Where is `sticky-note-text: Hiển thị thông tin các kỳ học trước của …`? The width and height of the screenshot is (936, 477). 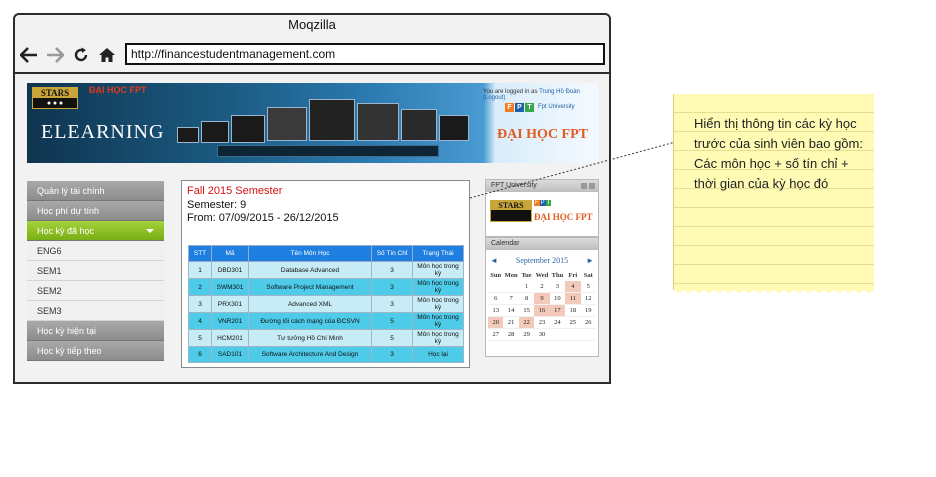 sticky-note-text: Hiển thị thông tin các kỳ học trước của … is located at coordinates (778, 153).